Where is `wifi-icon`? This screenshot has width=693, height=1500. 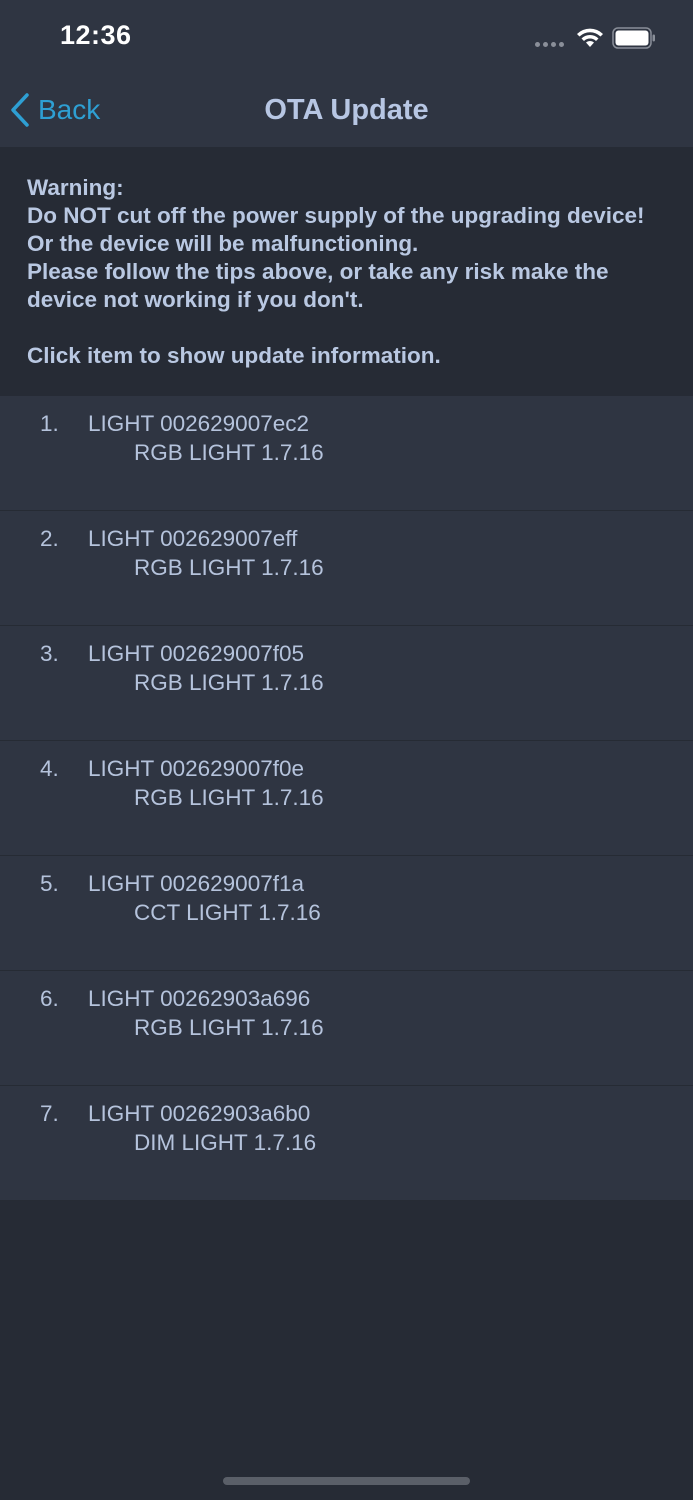 wifi-icon is located at coordinates (590, 37).